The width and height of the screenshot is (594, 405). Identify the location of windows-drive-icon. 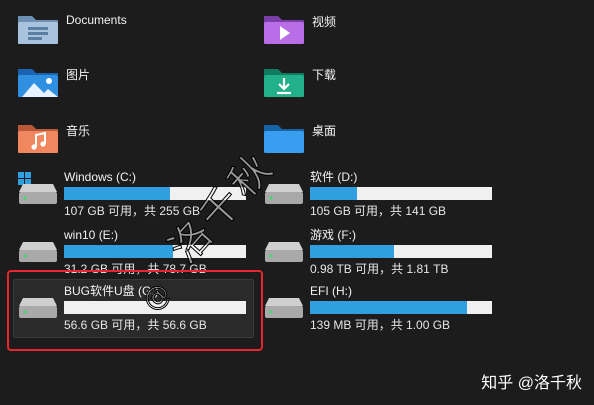
(38, 189).